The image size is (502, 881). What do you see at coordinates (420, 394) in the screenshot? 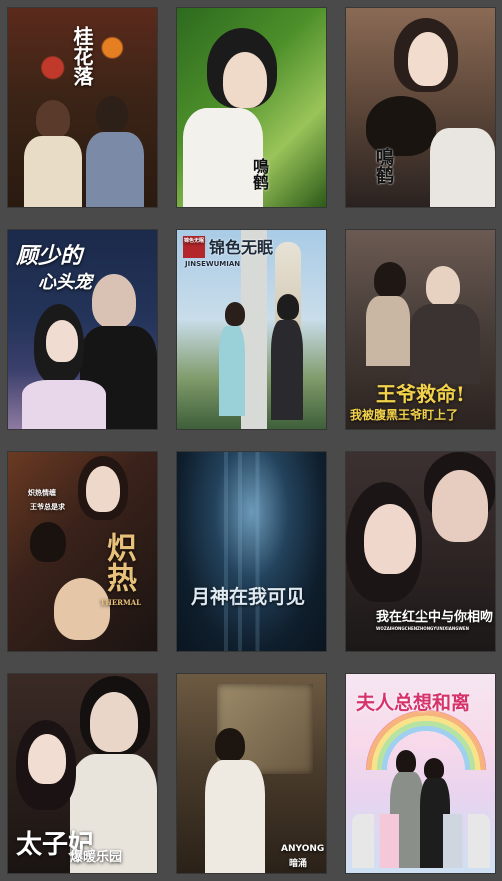
I see `poster-title: 王爷救命!` at bounding box center [420, 394].